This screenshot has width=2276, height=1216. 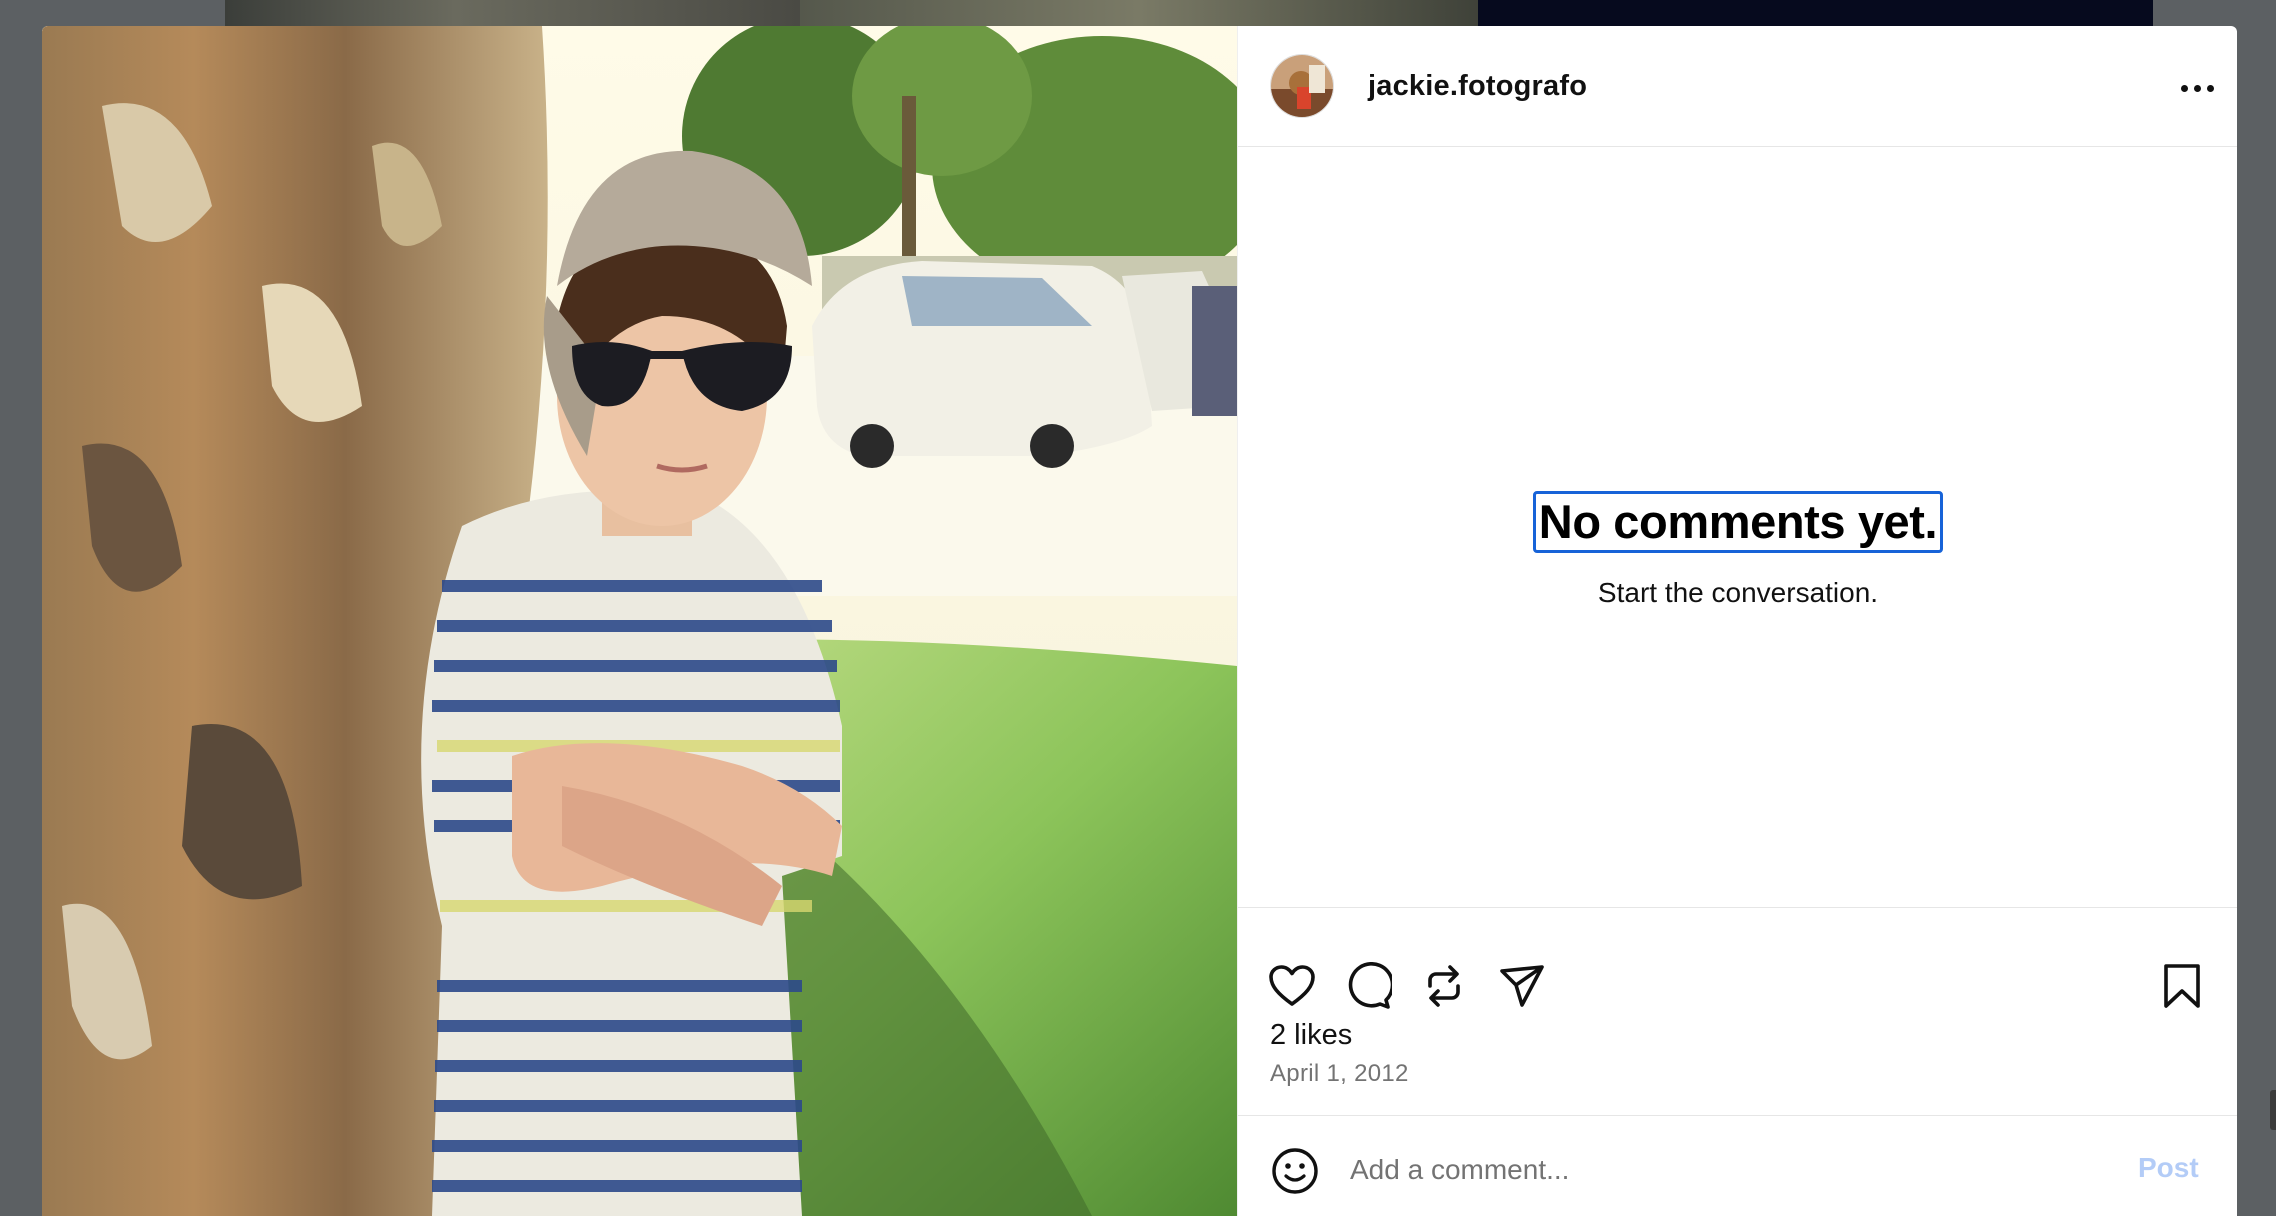 I want to click on share-button, so click(x=1522, y=986).